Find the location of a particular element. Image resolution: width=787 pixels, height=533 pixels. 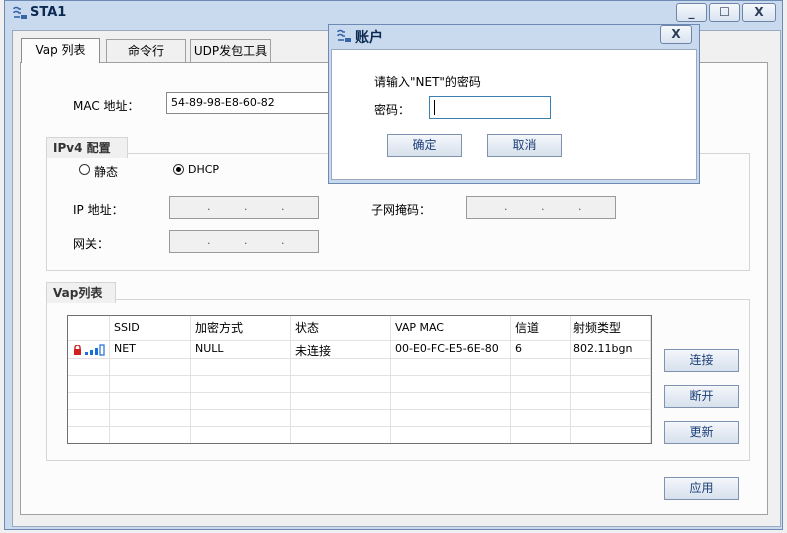

apply-button: 应用 is located at coordinates (701, 488).